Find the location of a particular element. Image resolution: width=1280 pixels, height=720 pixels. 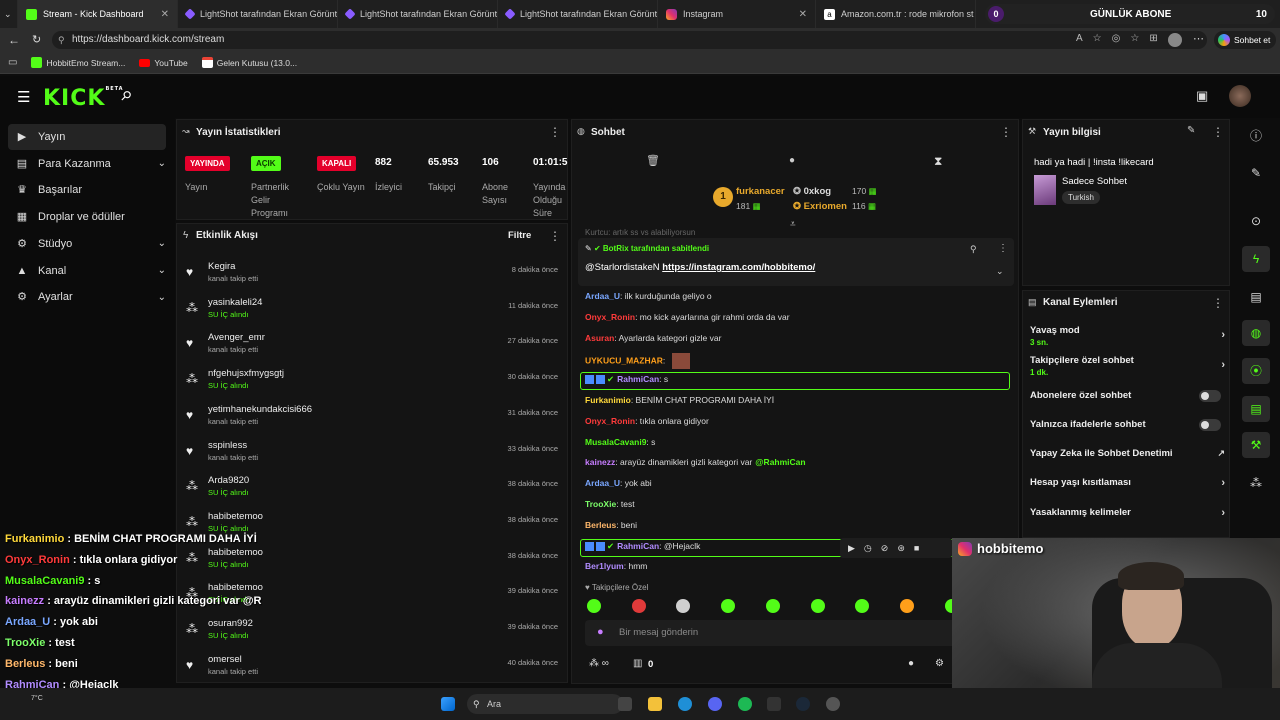

lightning-icon: ϟ is located at coordinates (1256, 259).